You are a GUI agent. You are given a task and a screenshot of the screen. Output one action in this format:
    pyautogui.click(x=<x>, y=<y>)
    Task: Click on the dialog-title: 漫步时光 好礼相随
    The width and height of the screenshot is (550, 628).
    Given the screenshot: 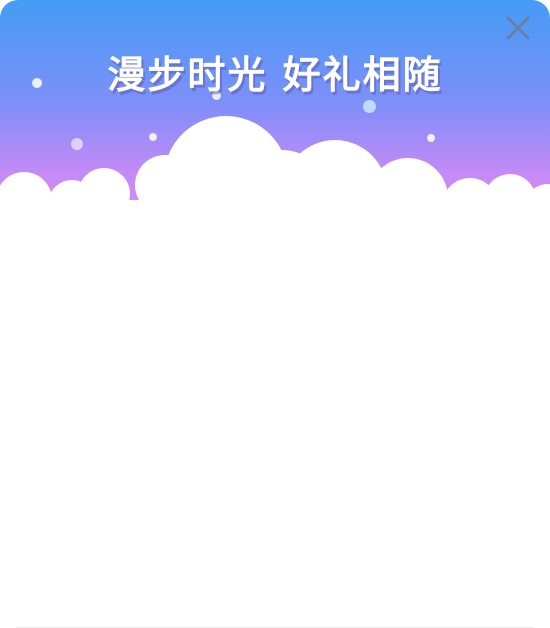 What is the action you would take?
    pyautogui.click(x=275, y=75)
    